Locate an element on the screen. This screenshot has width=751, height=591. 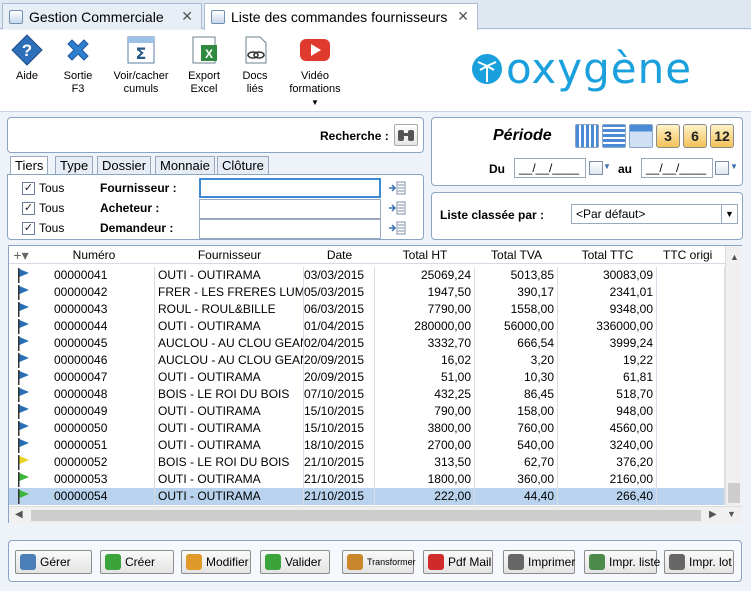
cell-numero: 00000051 is located at coordinates (94, 445).